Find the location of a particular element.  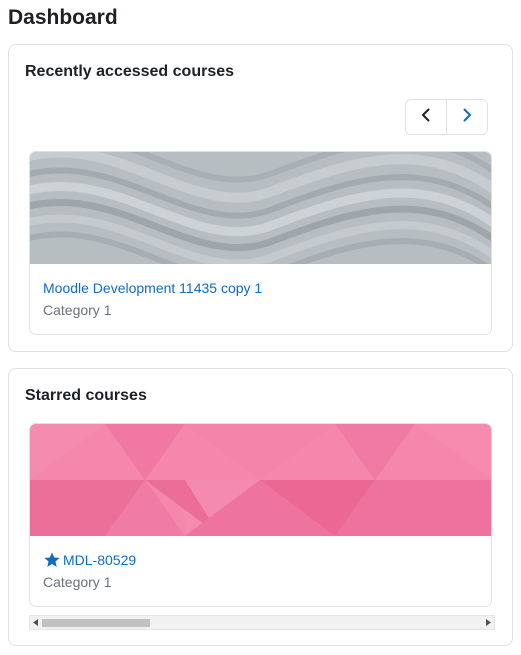

starred-course-category: Category 1 is located at coordinates (77, 582).